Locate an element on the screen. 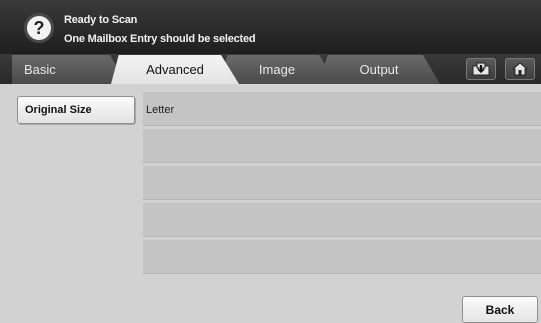 Image resolution: width=541 pixels, height=323 pixels. tab-output: Output is located at coordinates (379, 69).